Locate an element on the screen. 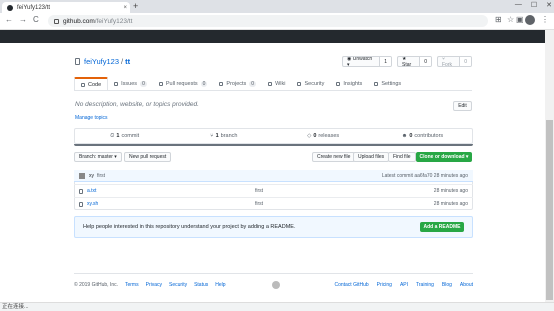 Image resolution: width=554 pixels, height=311 pixels. tag-icon: ◇ is located at coordinates (309, 136).